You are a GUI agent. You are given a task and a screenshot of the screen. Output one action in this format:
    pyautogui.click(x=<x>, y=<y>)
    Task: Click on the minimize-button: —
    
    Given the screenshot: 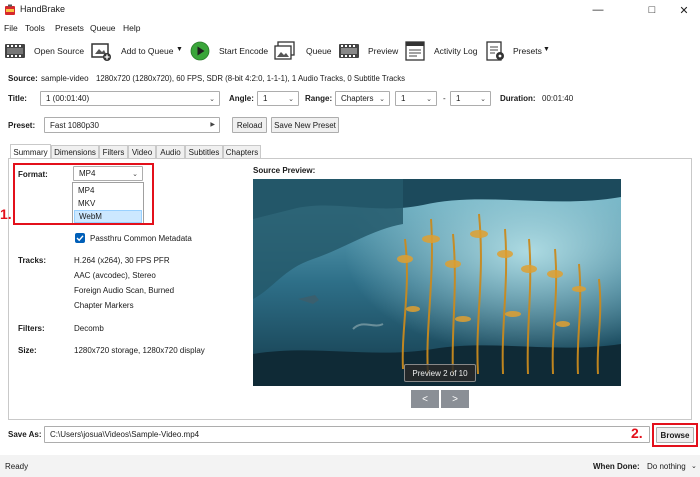 What is the action you would take?
    pyautogui.click(x=598, y=10)
    